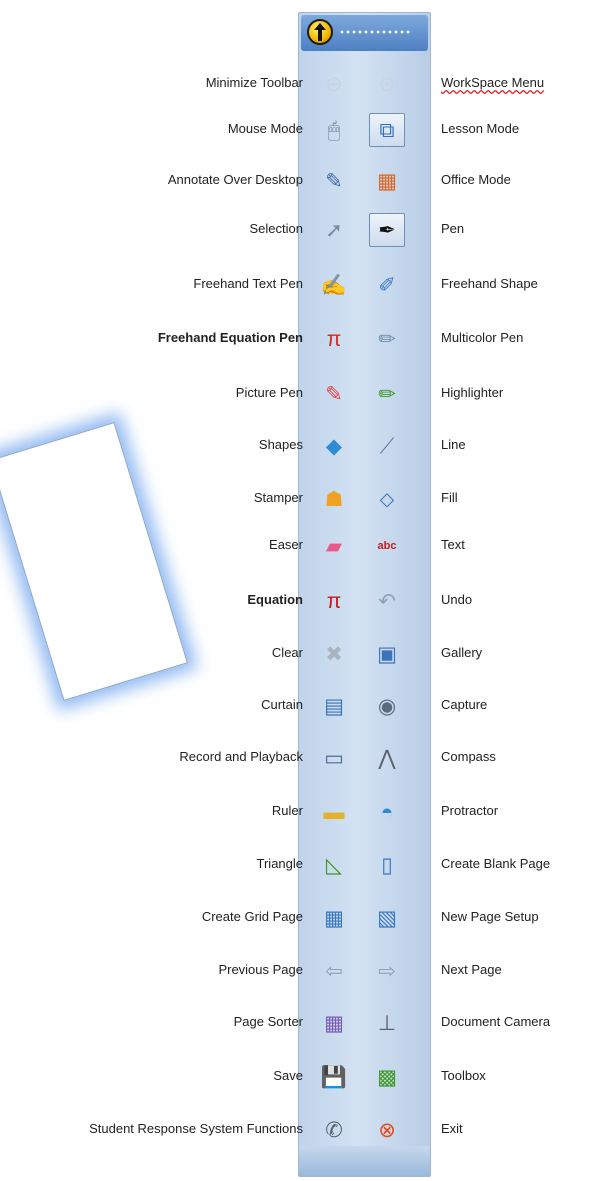 The image size is (589, 1181). I want to click on line-icon: ⟋, so click(387, 446).